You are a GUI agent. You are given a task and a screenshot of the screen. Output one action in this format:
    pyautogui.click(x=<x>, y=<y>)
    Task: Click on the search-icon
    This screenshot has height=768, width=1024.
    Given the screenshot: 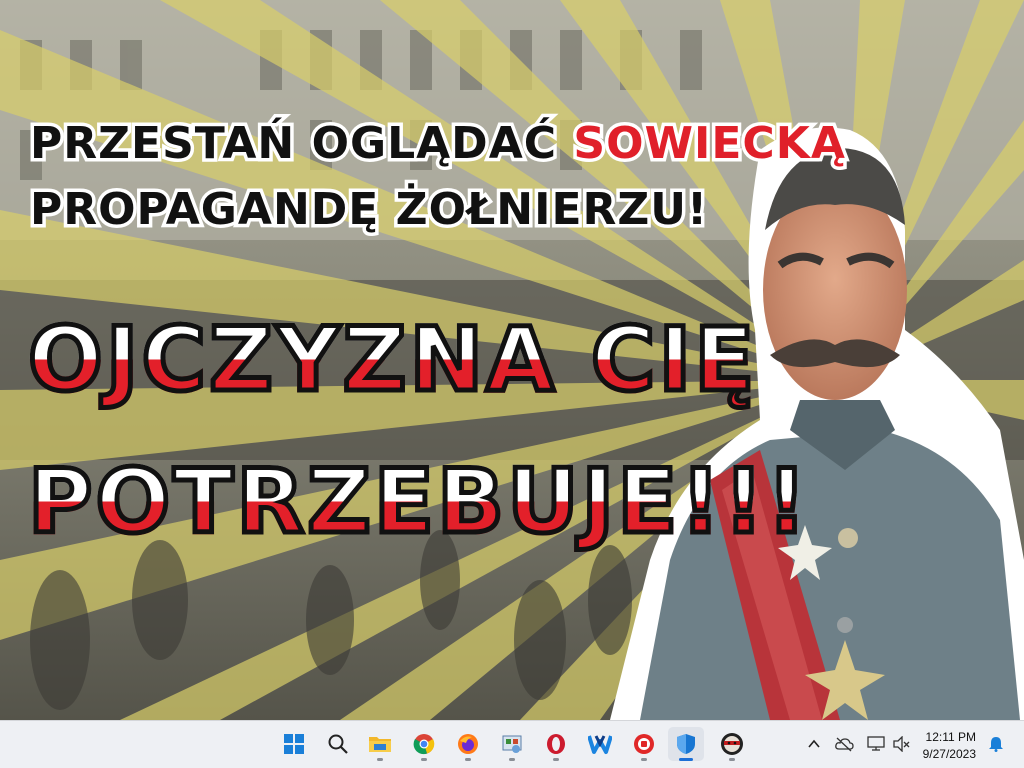 What is the action you would take?
    pyautogui.click(x=338, y=744)
    